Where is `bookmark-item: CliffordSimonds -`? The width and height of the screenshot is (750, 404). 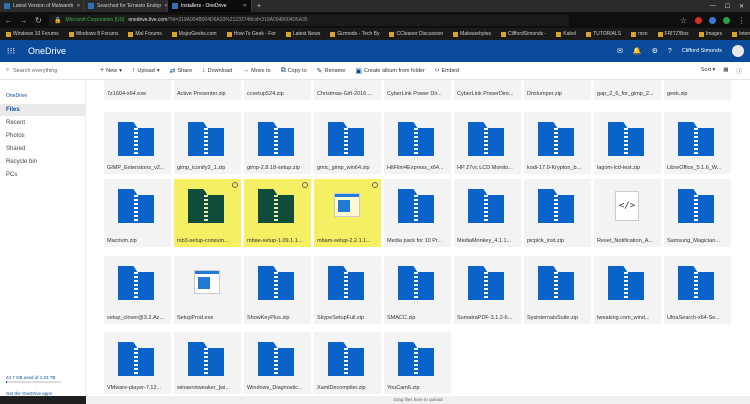 bookmark-item: CliffordSimonds - is located at coordinates (523, 34).